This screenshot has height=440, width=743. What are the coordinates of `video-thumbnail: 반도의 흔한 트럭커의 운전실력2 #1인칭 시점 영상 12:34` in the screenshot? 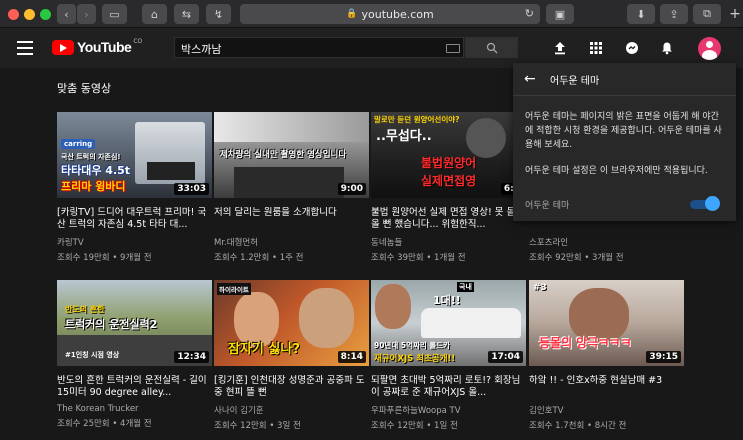 It's located at (134, 323).